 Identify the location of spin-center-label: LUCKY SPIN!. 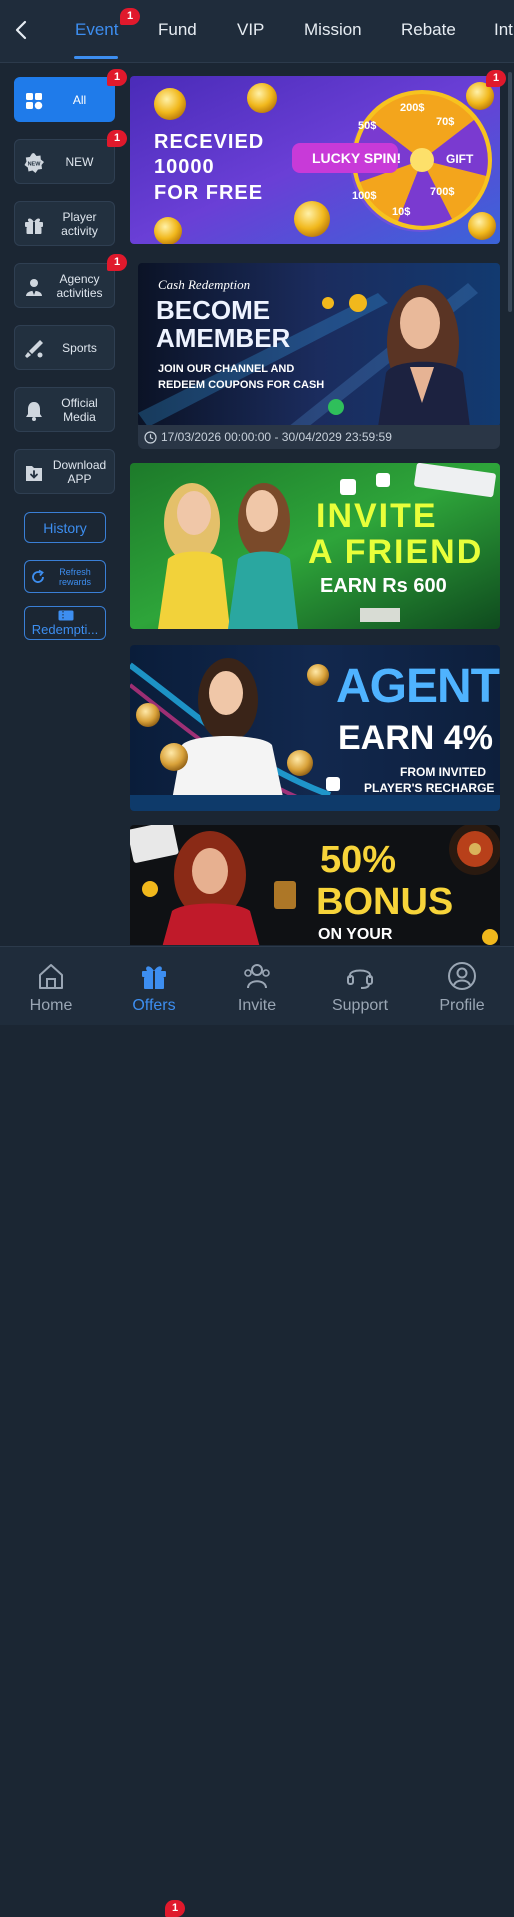
(357, 158).